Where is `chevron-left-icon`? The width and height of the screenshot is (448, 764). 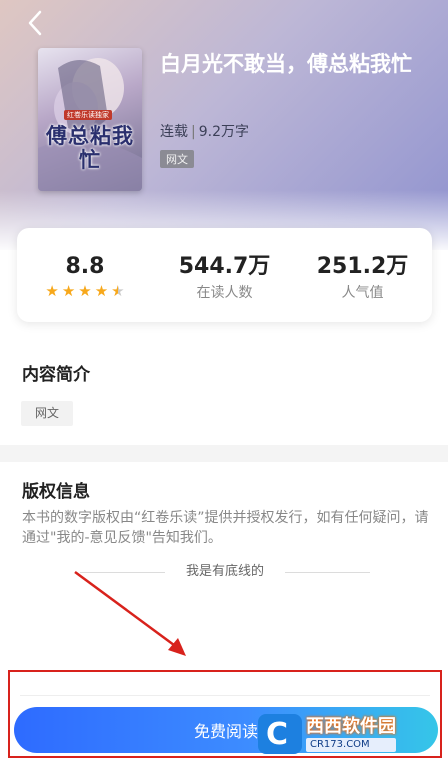 chevron-left-icon is located at coordinates (35, 23).